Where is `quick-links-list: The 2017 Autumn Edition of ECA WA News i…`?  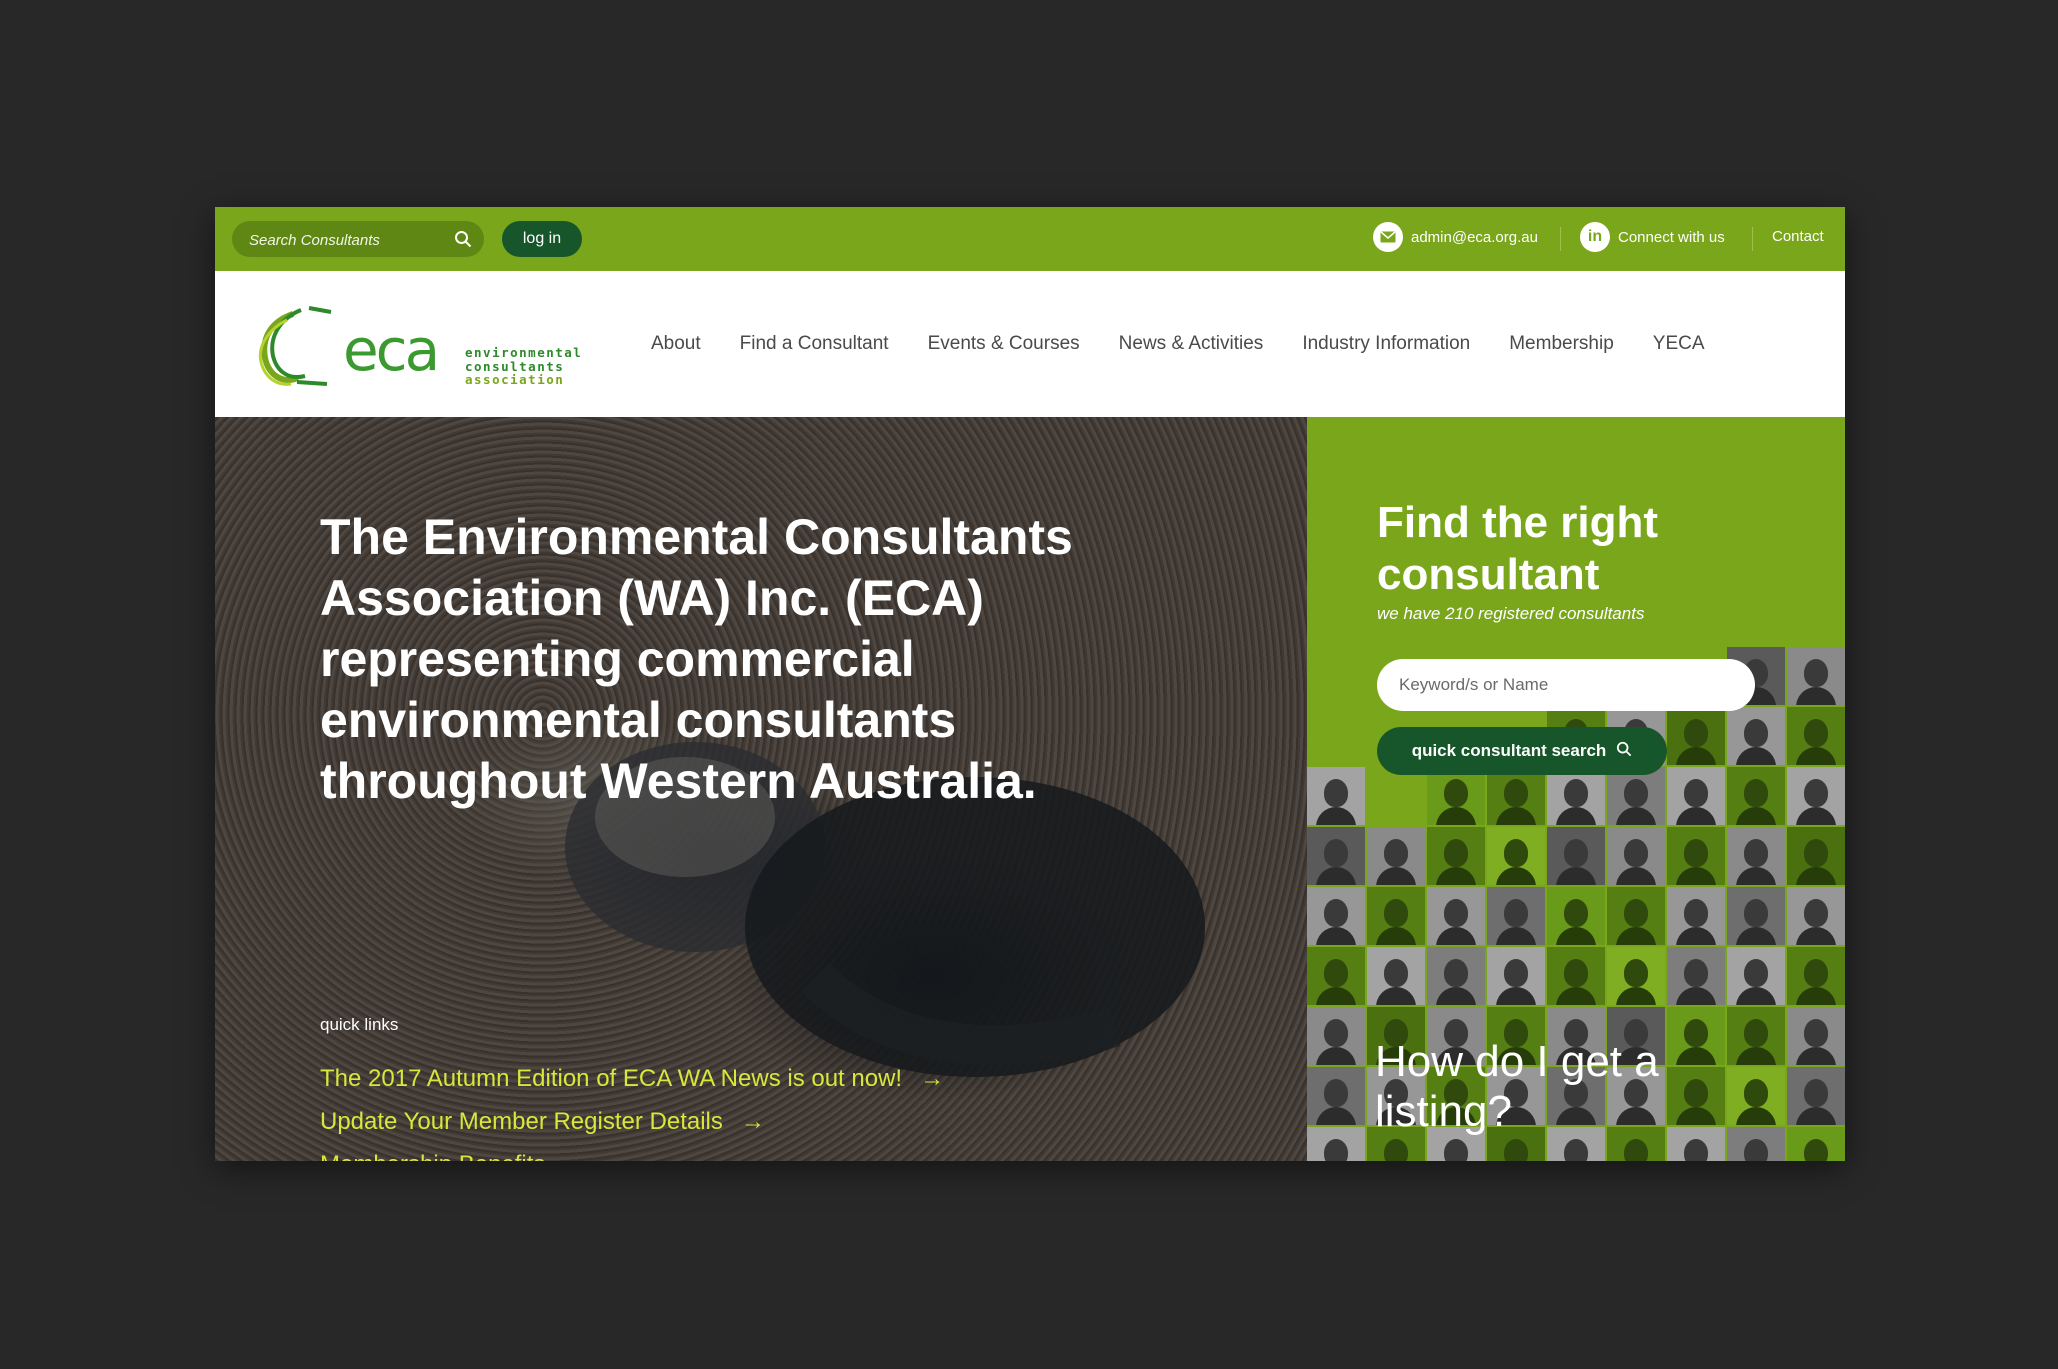 quick-links-list: The 2017 Autumn Edition of ECA WA News i… is located at coordinates (632, 1109).